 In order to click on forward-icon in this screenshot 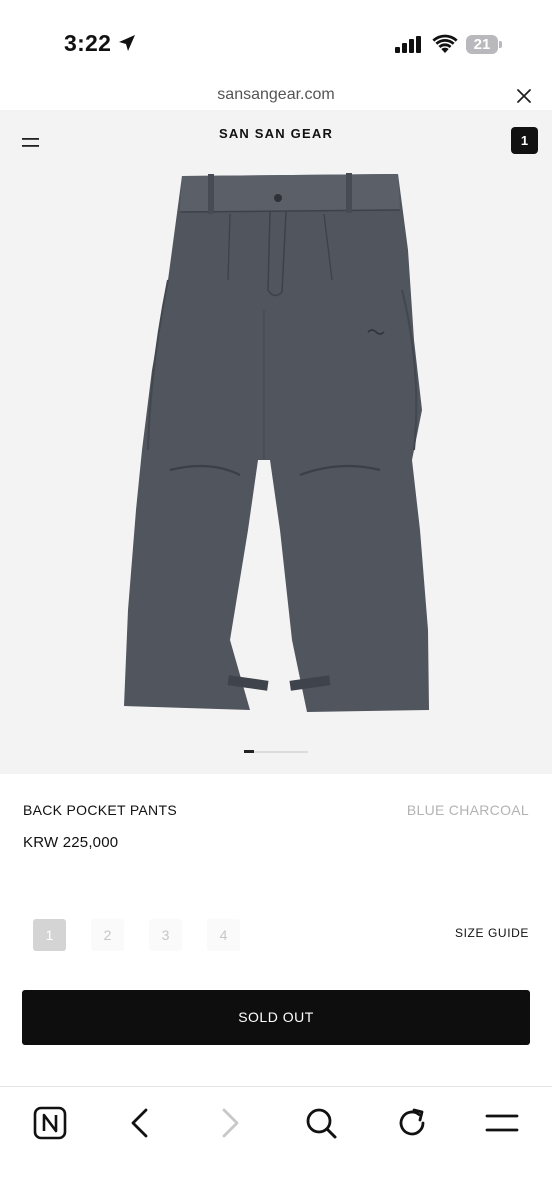, I will do `click(230, 1123)`.